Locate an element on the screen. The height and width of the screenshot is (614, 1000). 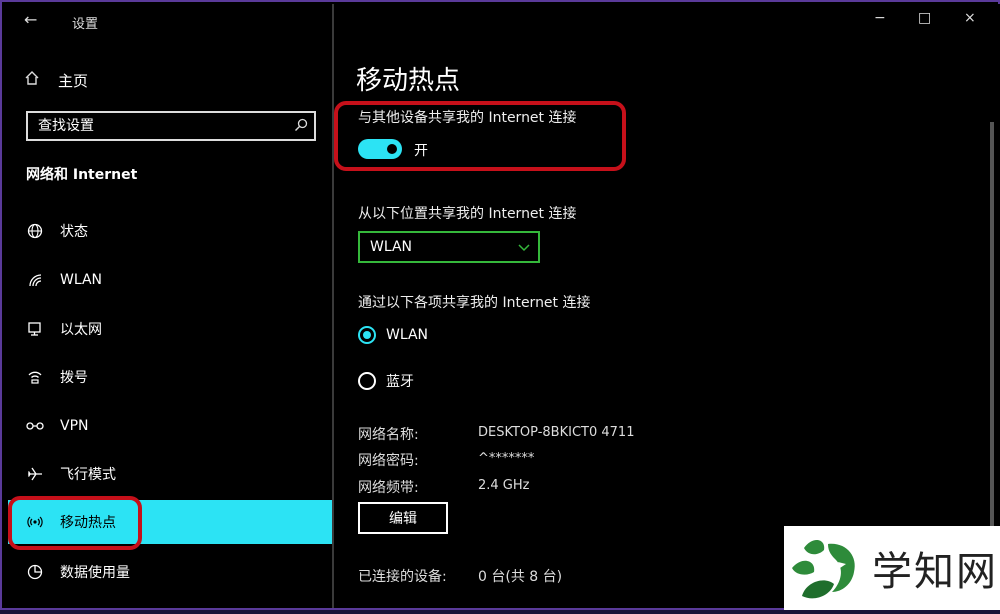
vpn-icon is located at coordinates (35, 426).